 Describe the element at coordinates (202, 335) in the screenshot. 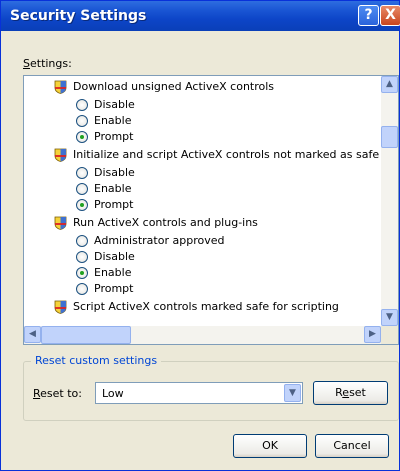

I see `horizontal-scrollbar: ◀ ▶` at that location.